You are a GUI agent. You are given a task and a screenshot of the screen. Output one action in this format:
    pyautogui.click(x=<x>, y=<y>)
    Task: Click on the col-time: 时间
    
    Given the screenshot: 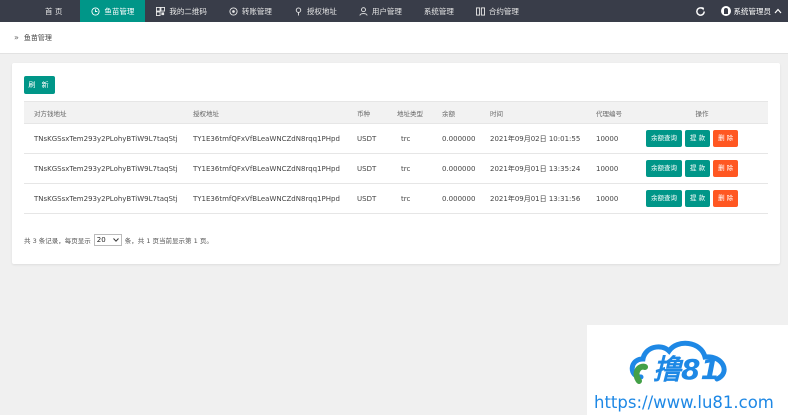 What is the action you would take?
    pyautogui.click(x=533, y=112)
    